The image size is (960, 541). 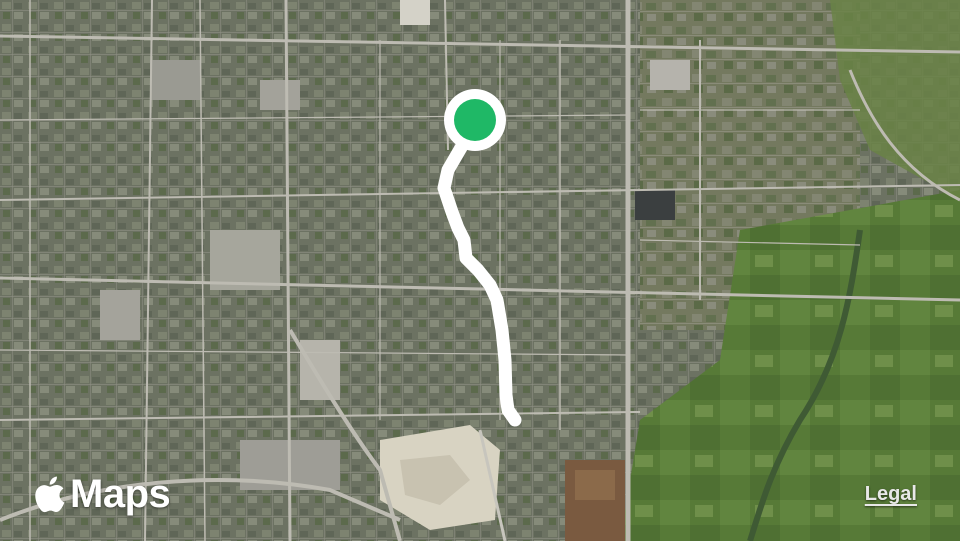 What do you see at coordinates (891, 494) in the screenshot?
I see `legal-link: Legal` at bounding box center [891, 494].